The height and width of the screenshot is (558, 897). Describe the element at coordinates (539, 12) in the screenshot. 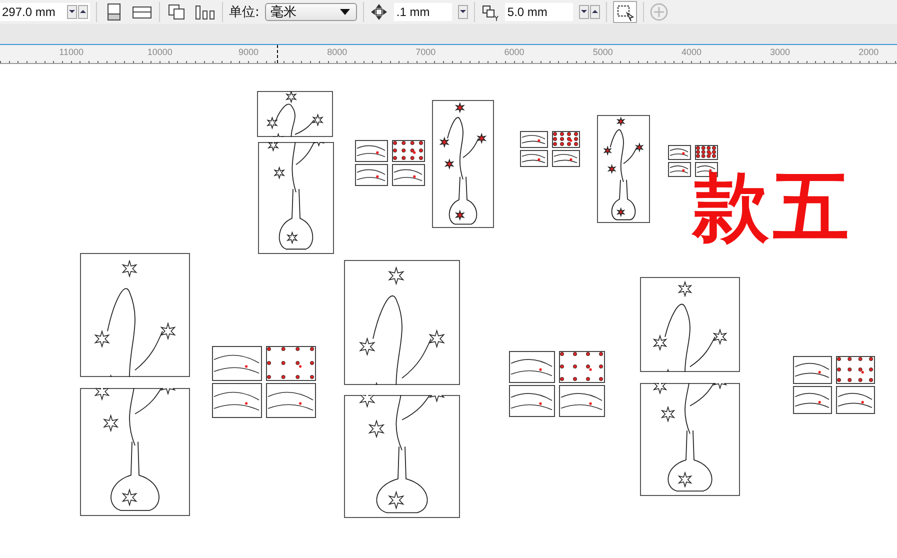

I see `duplicate-y-field: 5.0 mm` at that location.